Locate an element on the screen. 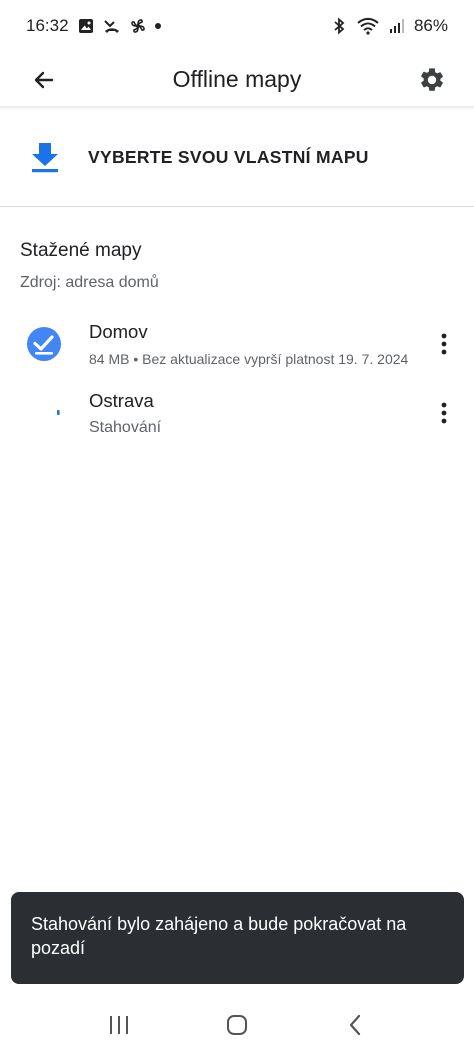 The image size is (474, 1053). home-button is located at coordinates (237, 1025).